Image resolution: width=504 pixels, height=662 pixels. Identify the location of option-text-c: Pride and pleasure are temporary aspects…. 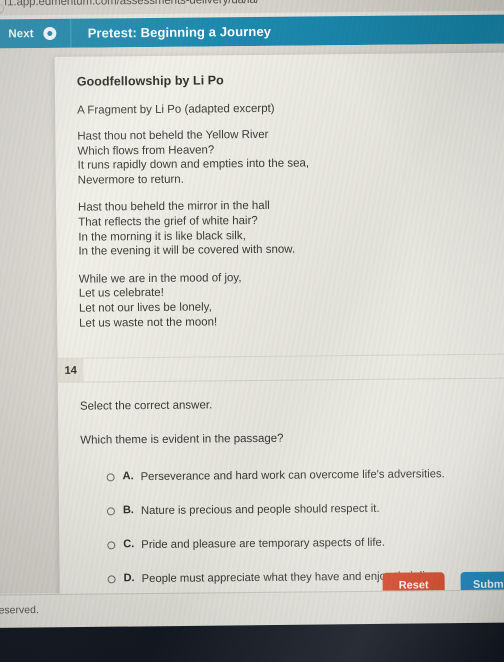
(263, 544).